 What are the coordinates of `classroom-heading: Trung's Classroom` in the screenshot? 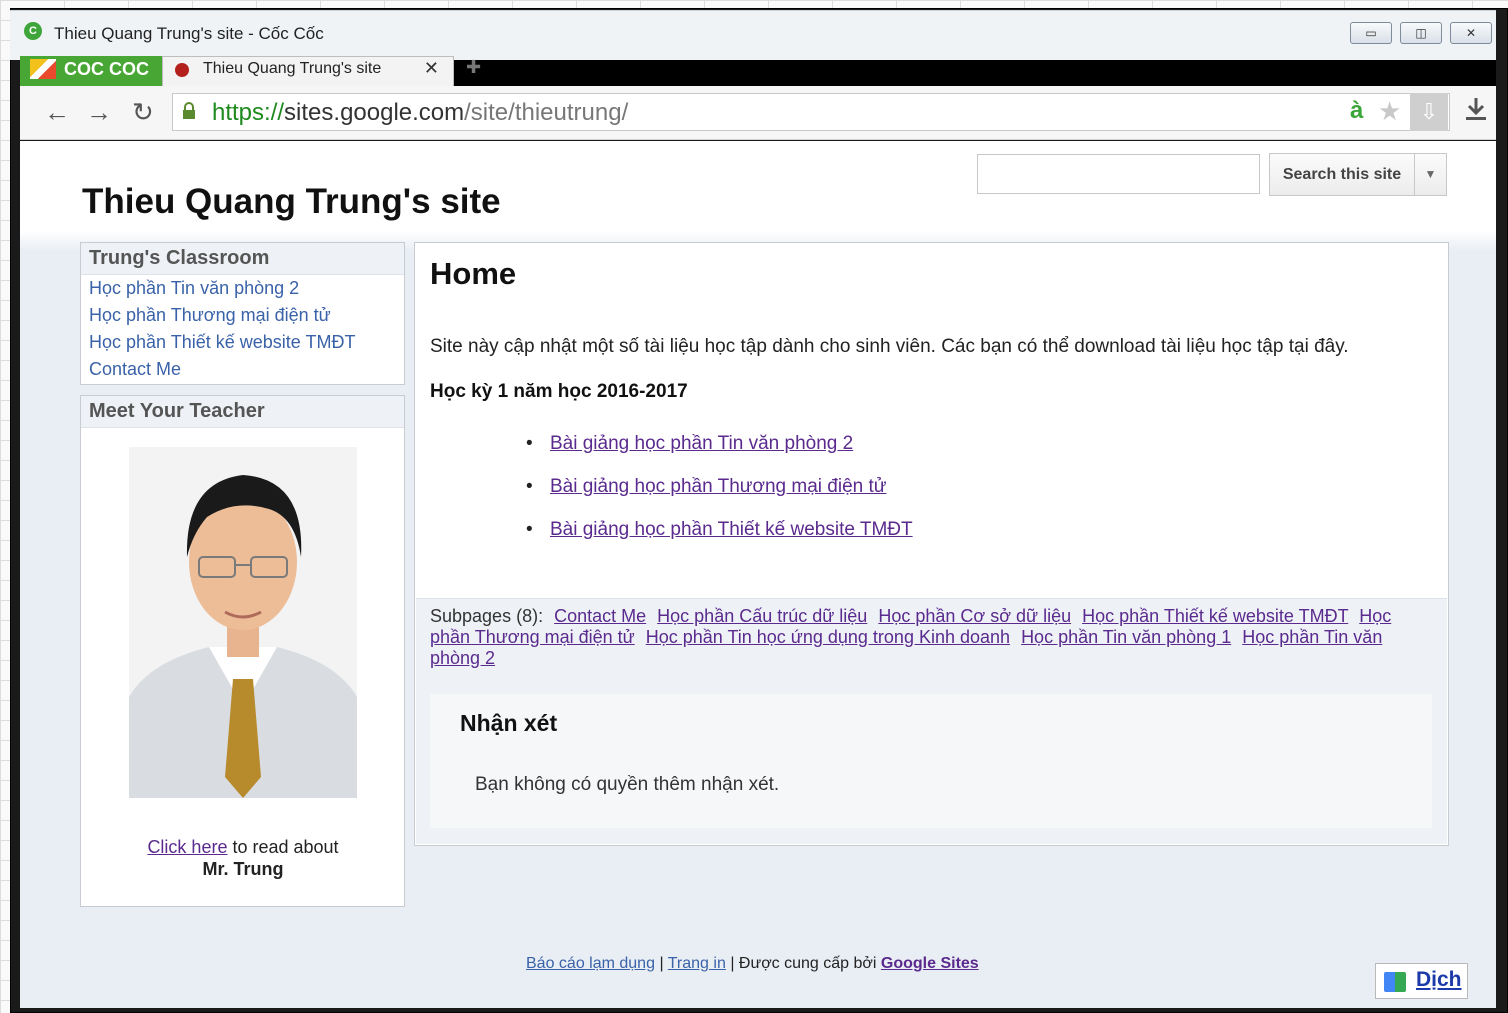 It's located at (242, 259).